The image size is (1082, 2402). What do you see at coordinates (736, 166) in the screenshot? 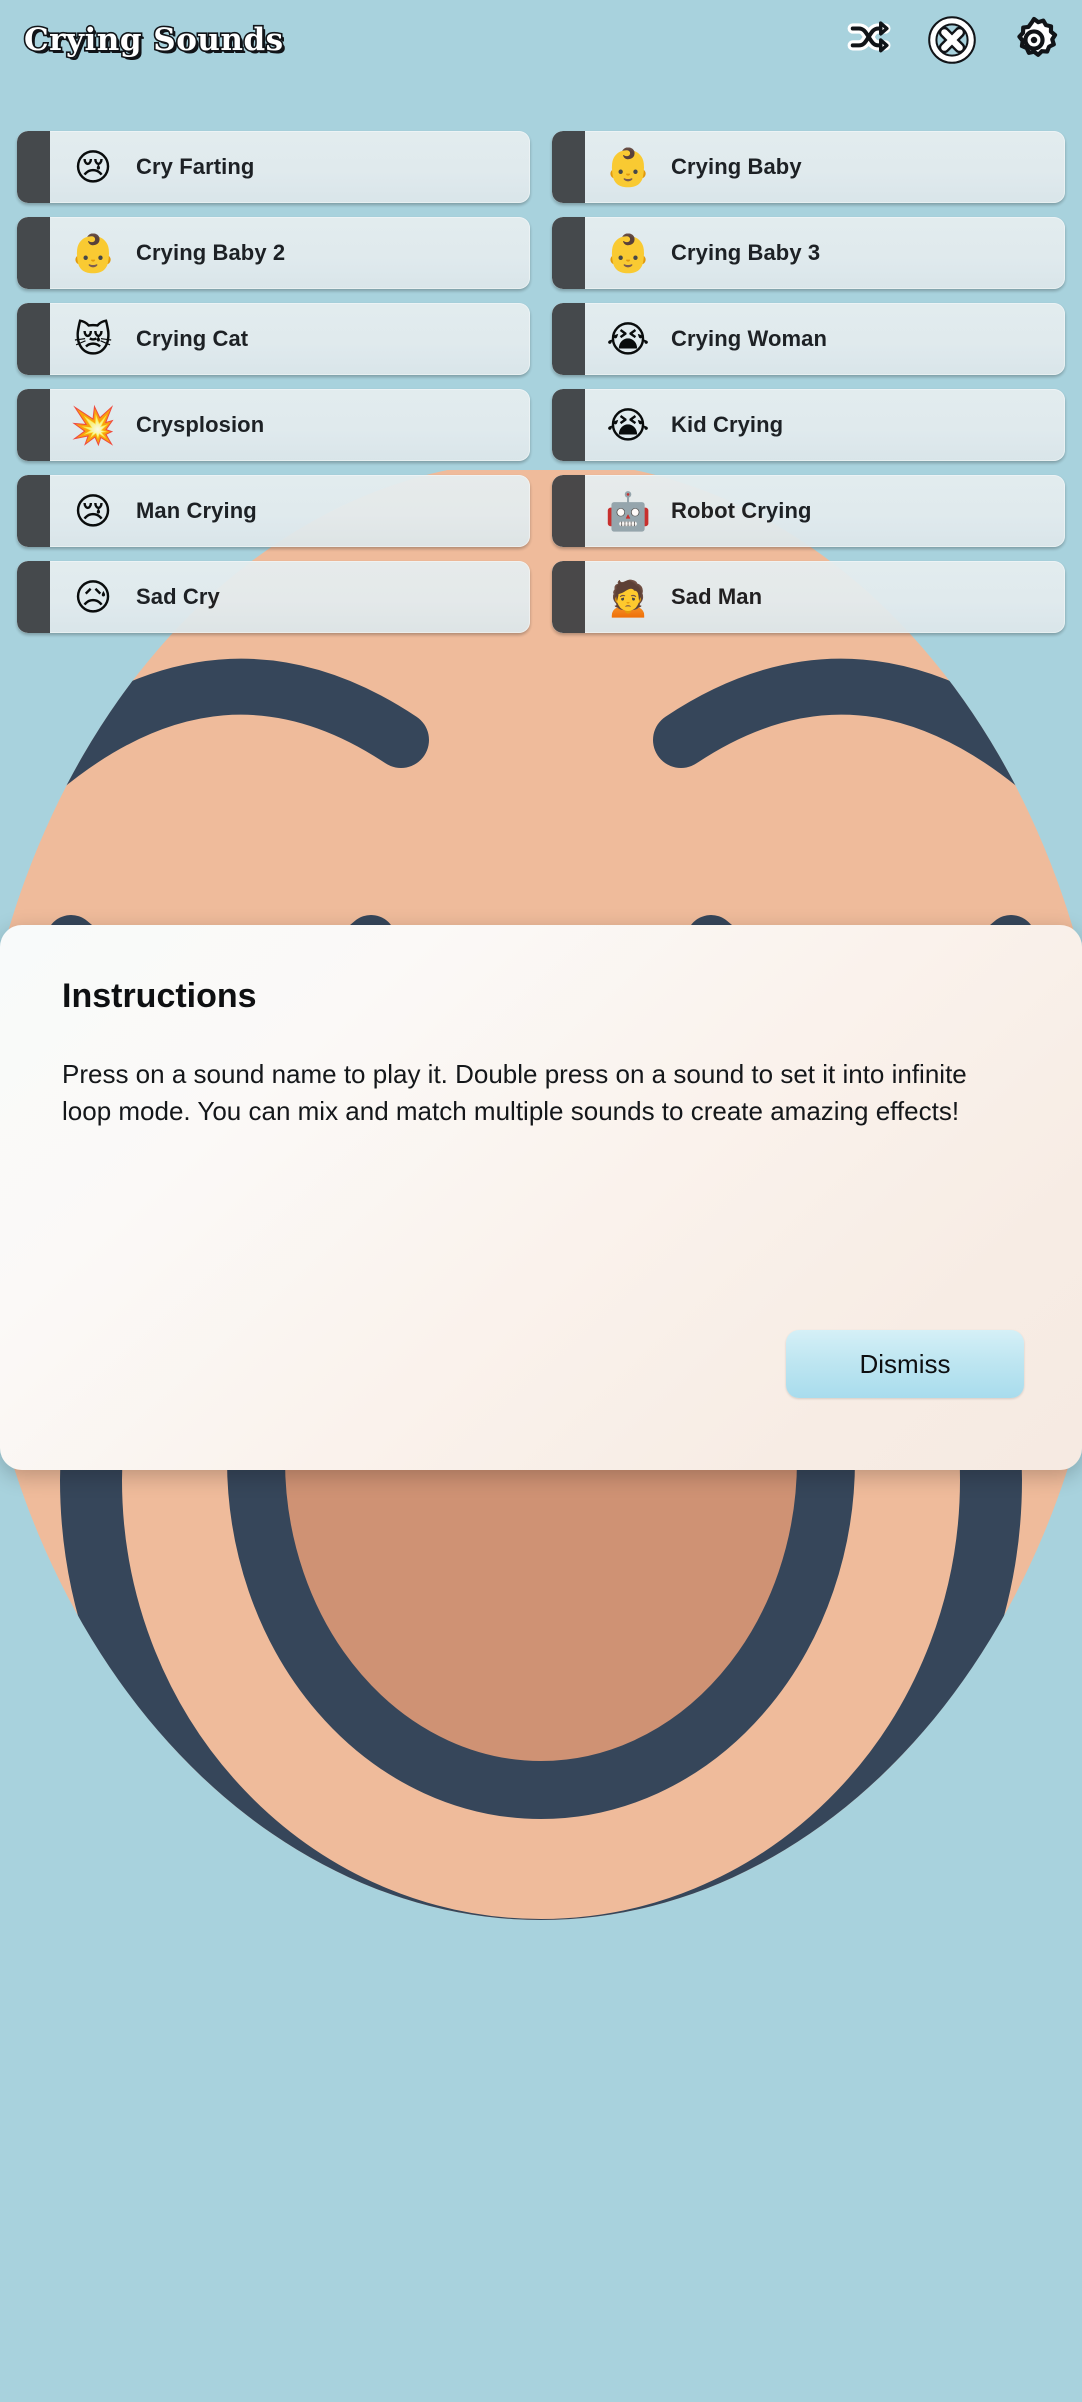
I see `sound-label: Crying Baby` at bounding box center [736, 166].